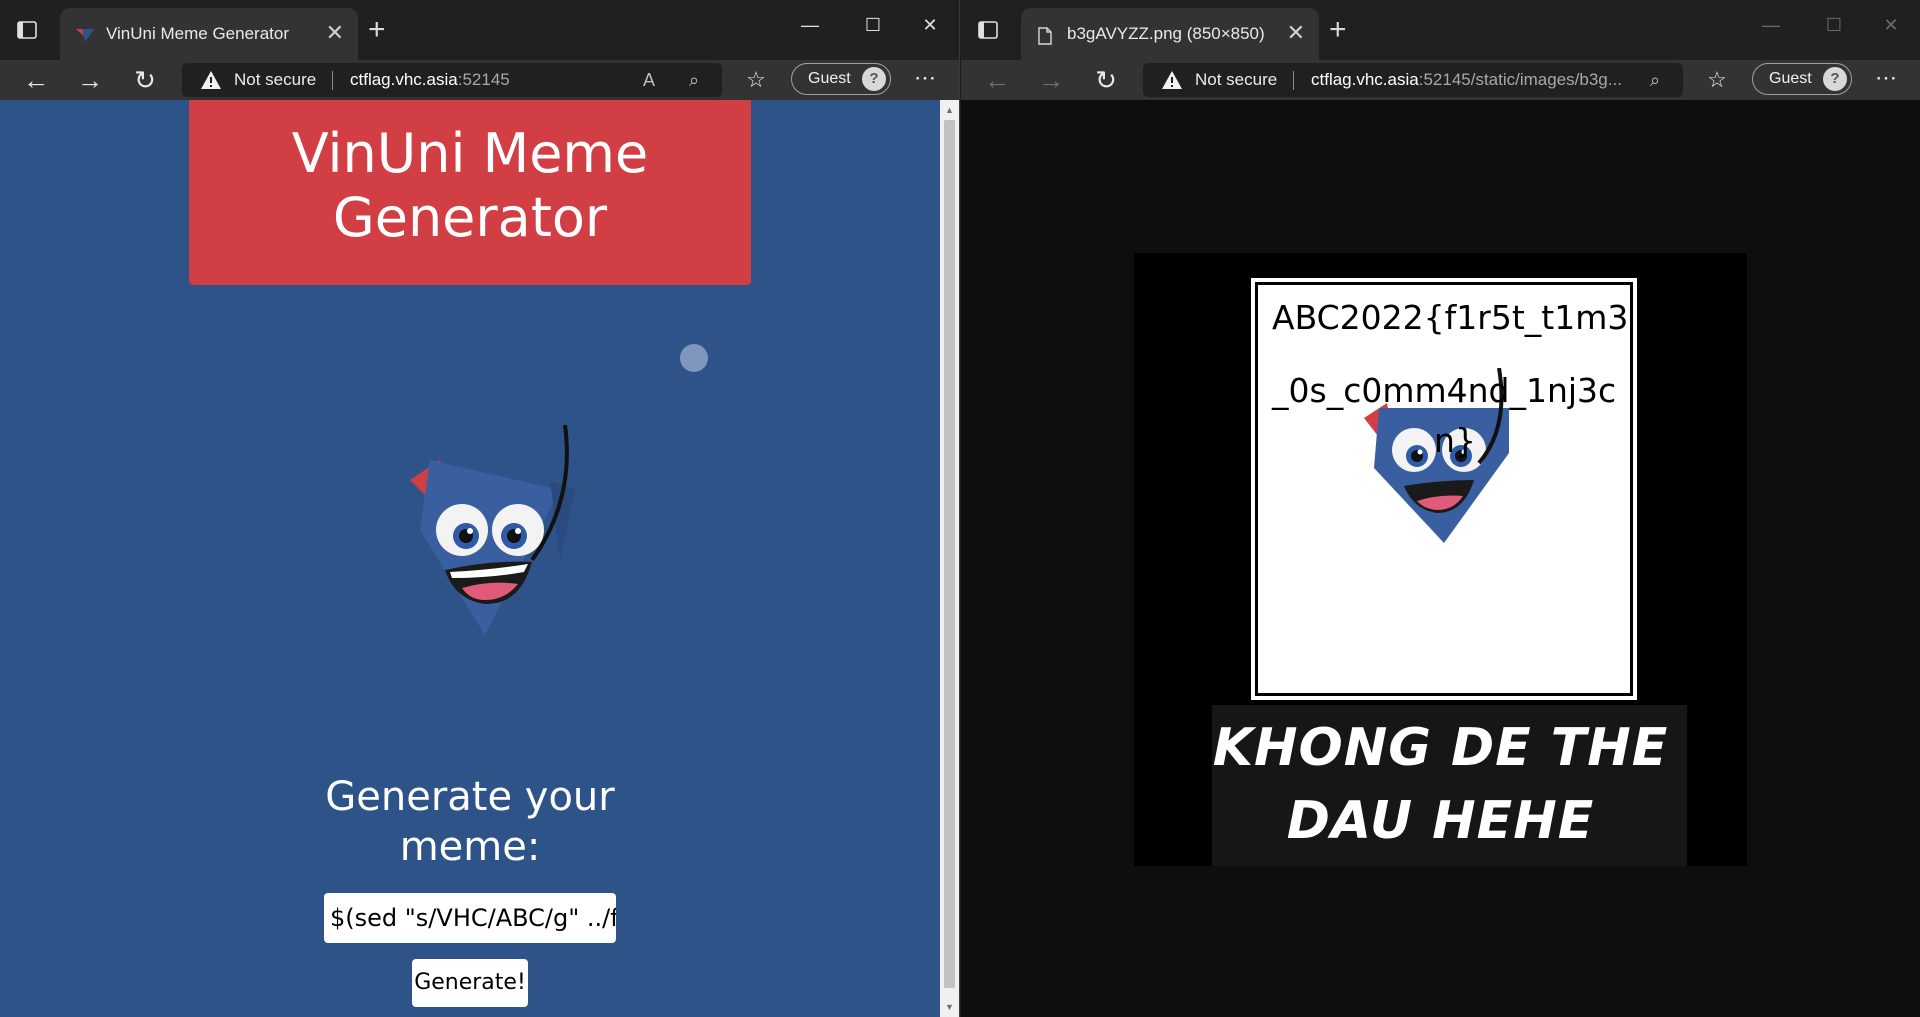  I want to click on vertical-scrollbar: ▲ ▼, so click(949, 558).